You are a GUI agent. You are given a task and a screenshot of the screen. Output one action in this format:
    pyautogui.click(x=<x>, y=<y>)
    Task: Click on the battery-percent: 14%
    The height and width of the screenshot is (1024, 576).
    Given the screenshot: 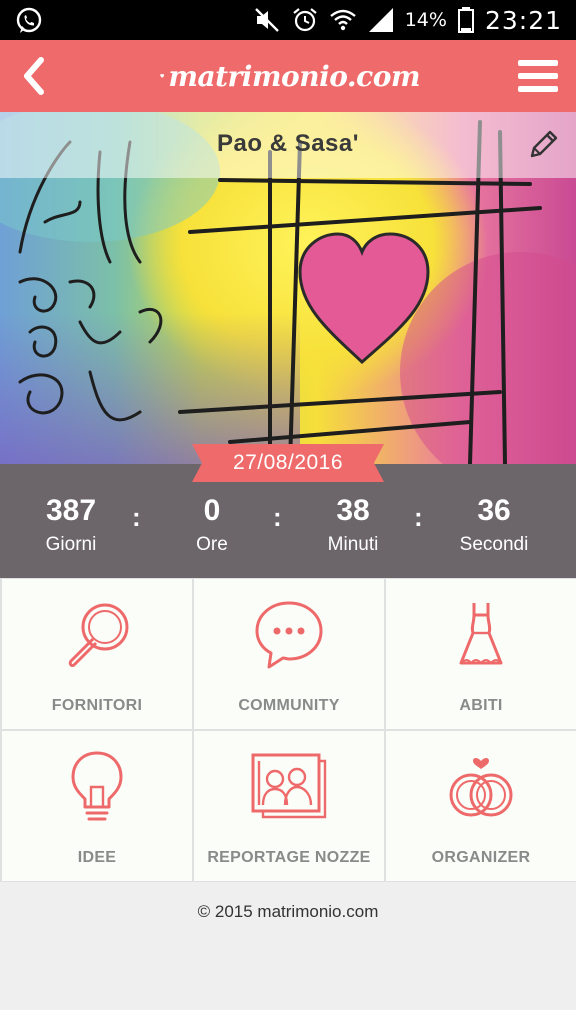 What is the action you would take?
    pyautogui.click(x=425, y=20)
    